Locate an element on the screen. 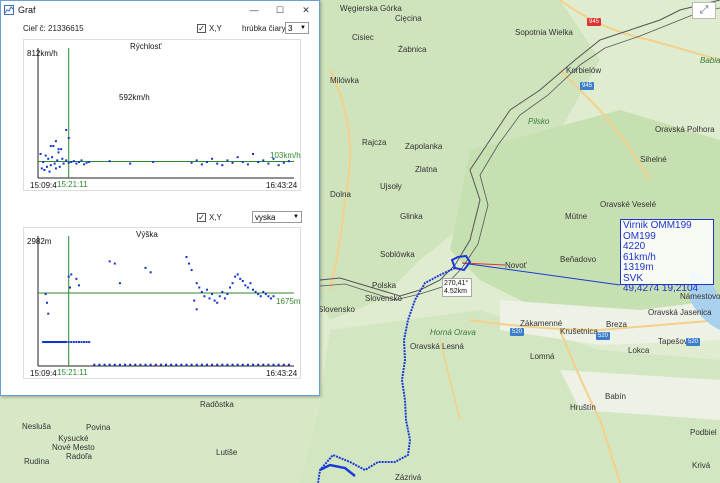  altitude-x-cursor: 15:21:11 is located at coordinates (72, 372).